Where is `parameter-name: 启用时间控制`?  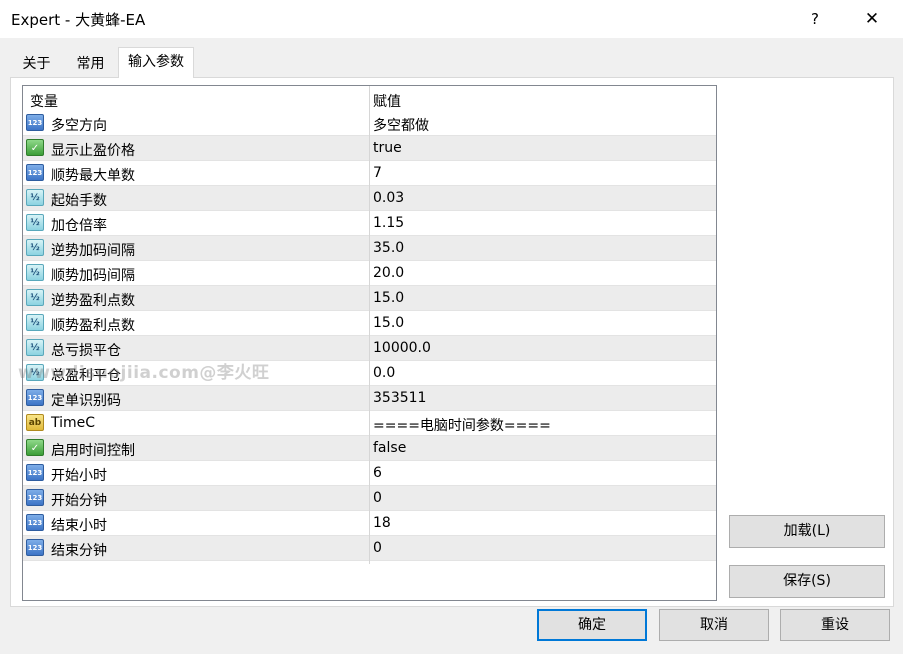 parameter-name: 启用时间控制 is located at coordinates (93, 451).